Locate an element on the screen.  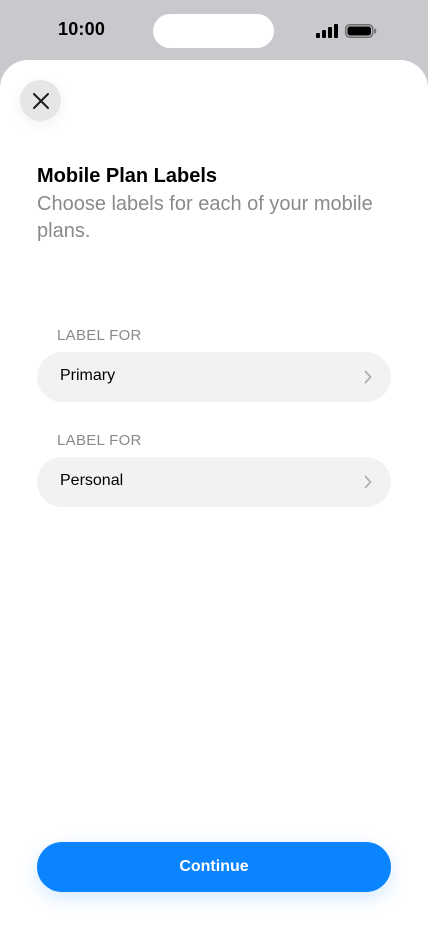
close-button is located at coordinates (40, 100).